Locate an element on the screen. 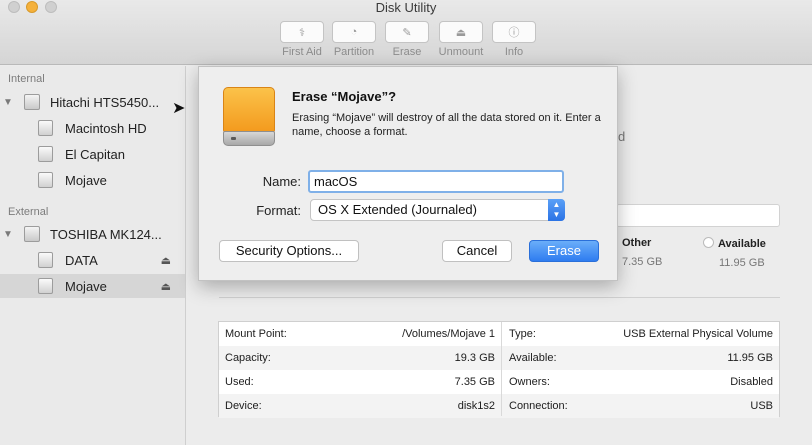 This screenshot has width=812, height=445. name-input is located at coordinates (436, 181).